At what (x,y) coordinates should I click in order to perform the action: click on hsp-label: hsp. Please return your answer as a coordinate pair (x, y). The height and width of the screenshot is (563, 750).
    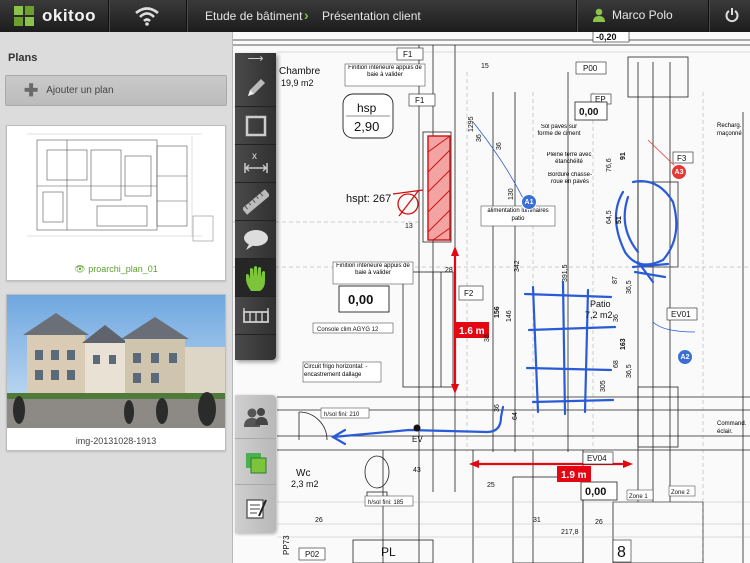
    Looking at the image, I should click on (367, 108).